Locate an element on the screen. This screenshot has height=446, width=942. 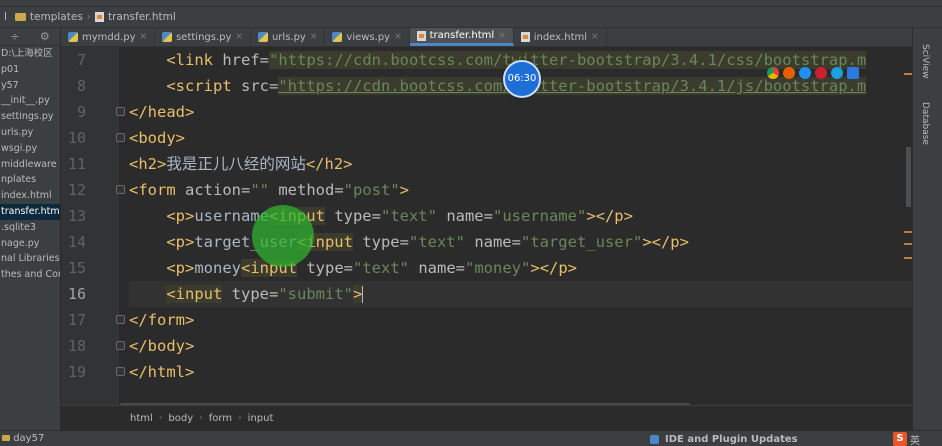
firefox-icon is located at coordinates (789, 73).